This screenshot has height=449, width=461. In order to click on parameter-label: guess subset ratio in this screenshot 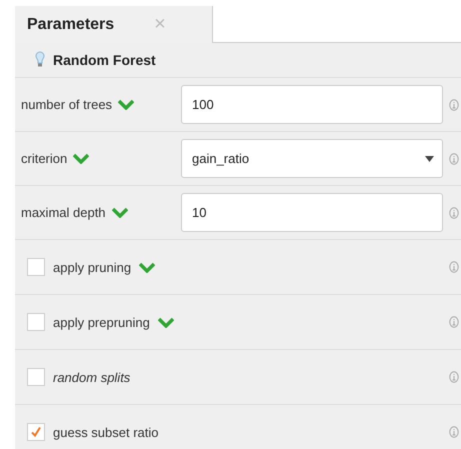, I will do `click(106, 432)`.